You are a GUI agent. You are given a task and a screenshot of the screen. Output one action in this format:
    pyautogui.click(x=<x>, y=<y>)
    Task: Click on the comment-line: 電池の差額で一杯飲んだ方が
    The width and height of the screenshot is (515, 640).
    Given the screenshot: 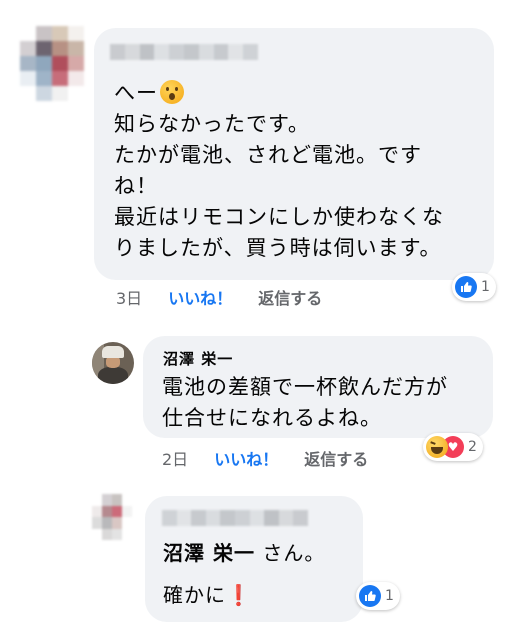 What is the action you would take?
    pyautogui.click(x=305, y=387)
    